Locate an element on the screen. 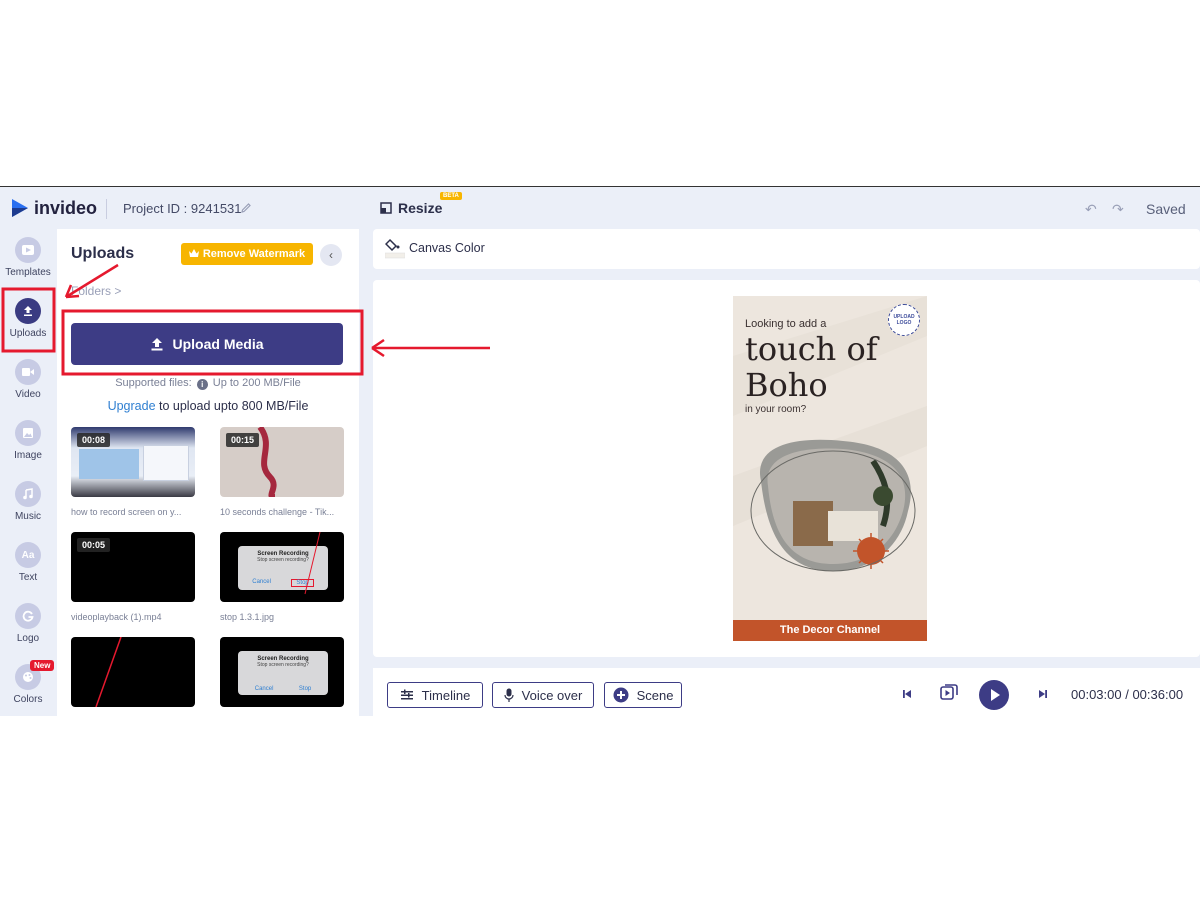 The width and height of the screenshot is (1200, 901). upgrade-link: Upgrade is located at coordinates (132, 406).